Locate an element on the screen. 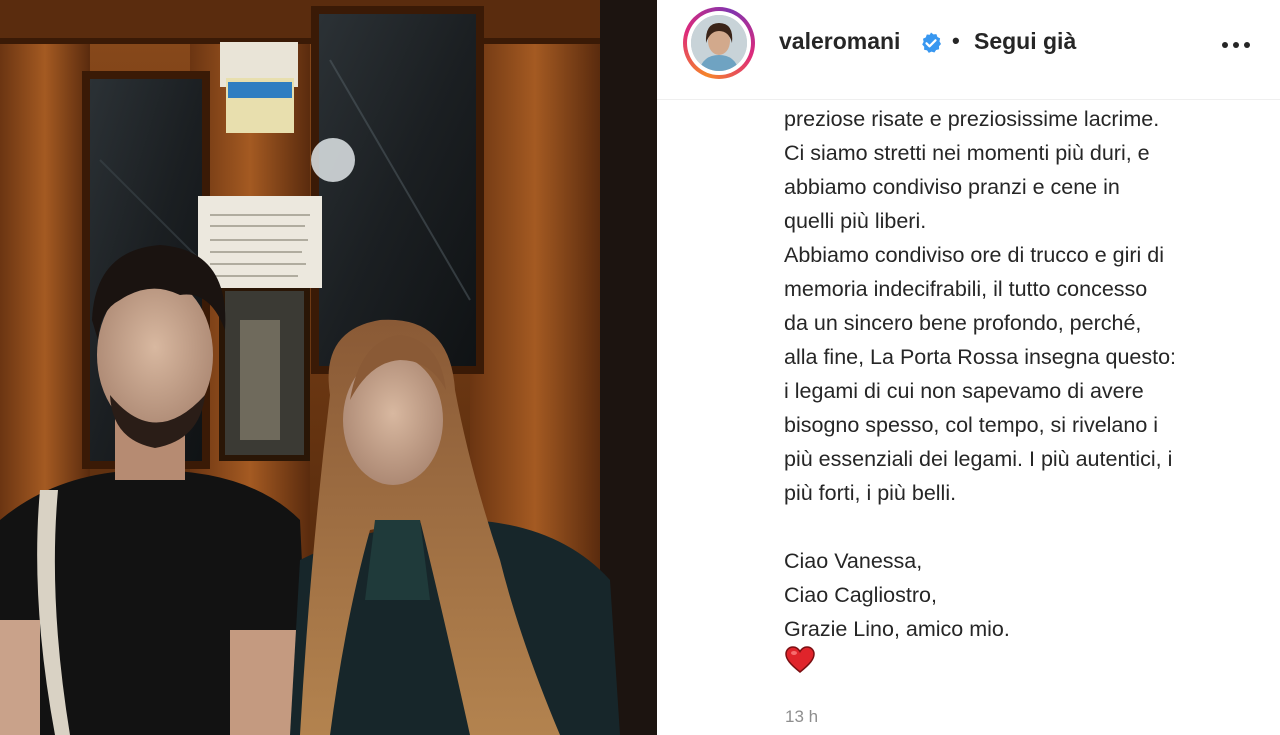 This screenshot has height=735, width=1280. caption-line: da un sincero bene profondo, perché, is located at coordinates (963, 323).